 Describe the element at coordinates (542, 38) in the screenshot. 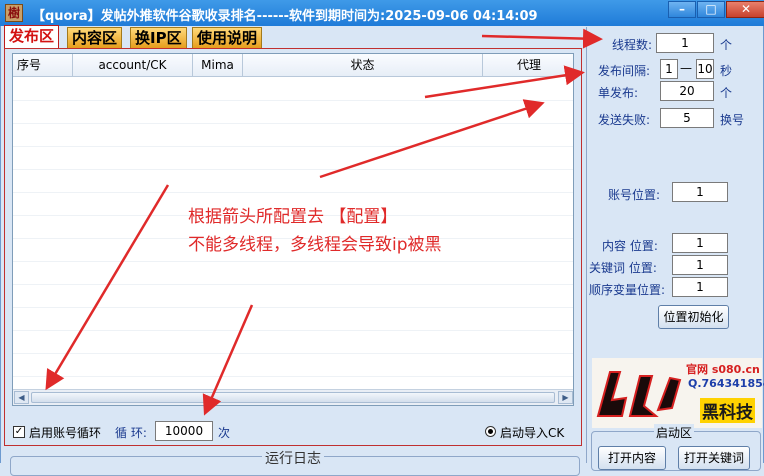

I see `arrow-to-threads` at that location.